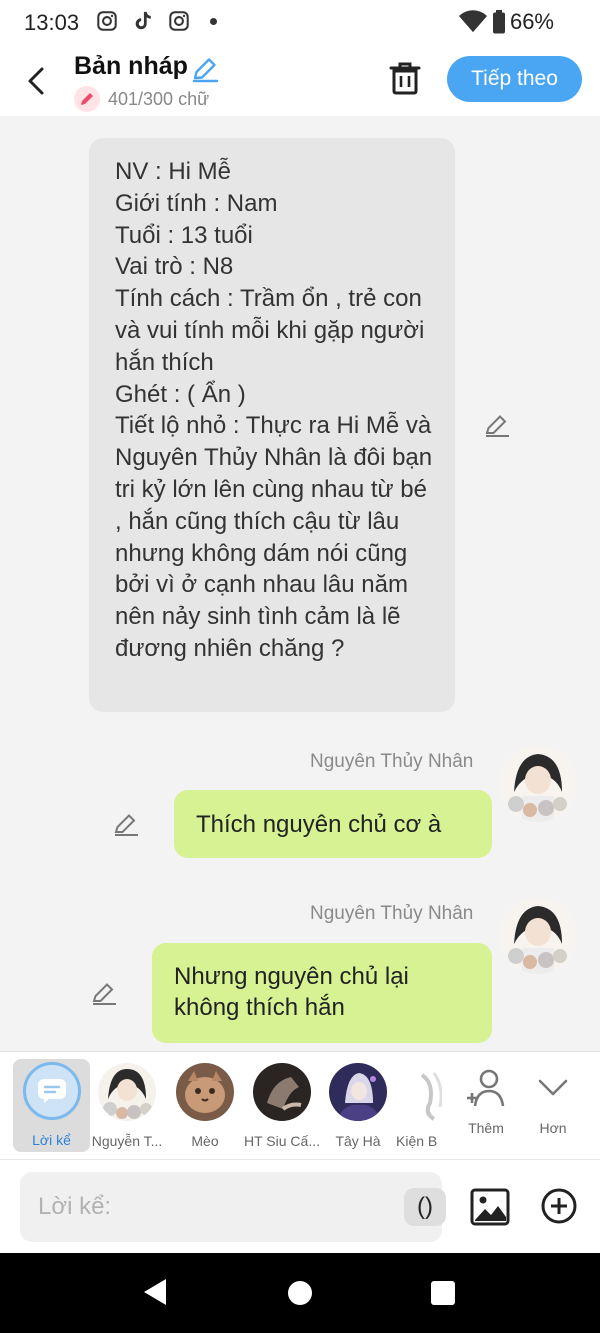  What do you see at coordinates (333, 824) in the screenshot?
I see `message-bubble: Thích nguyên chủ cơ à` at bounding box center [333, 824].